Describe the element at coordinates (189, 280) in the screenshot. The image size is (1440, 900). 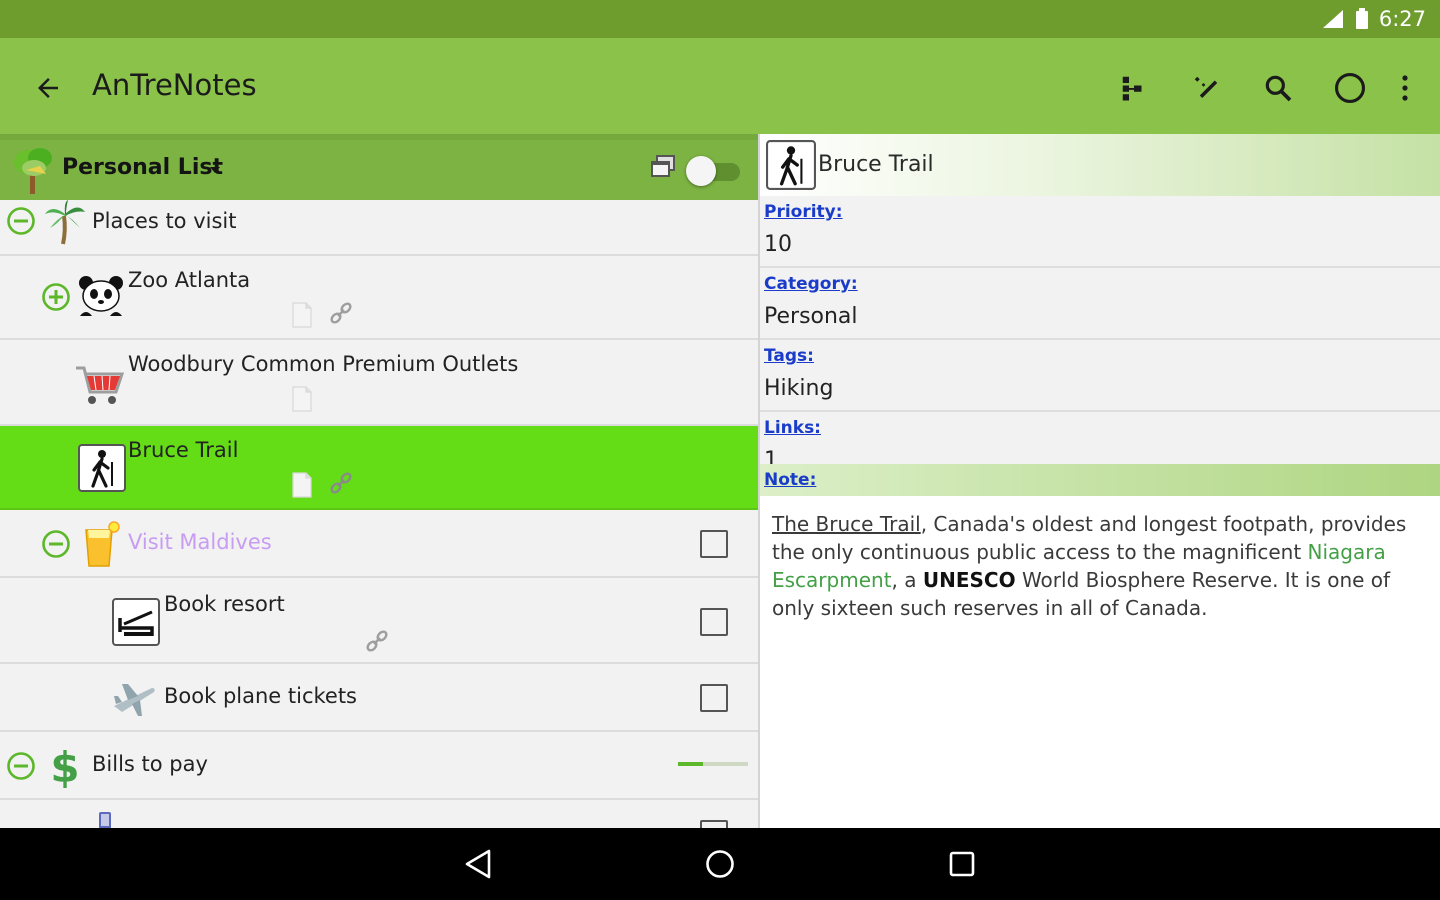
I see `item-label: Zoo Atlanta` at that location.